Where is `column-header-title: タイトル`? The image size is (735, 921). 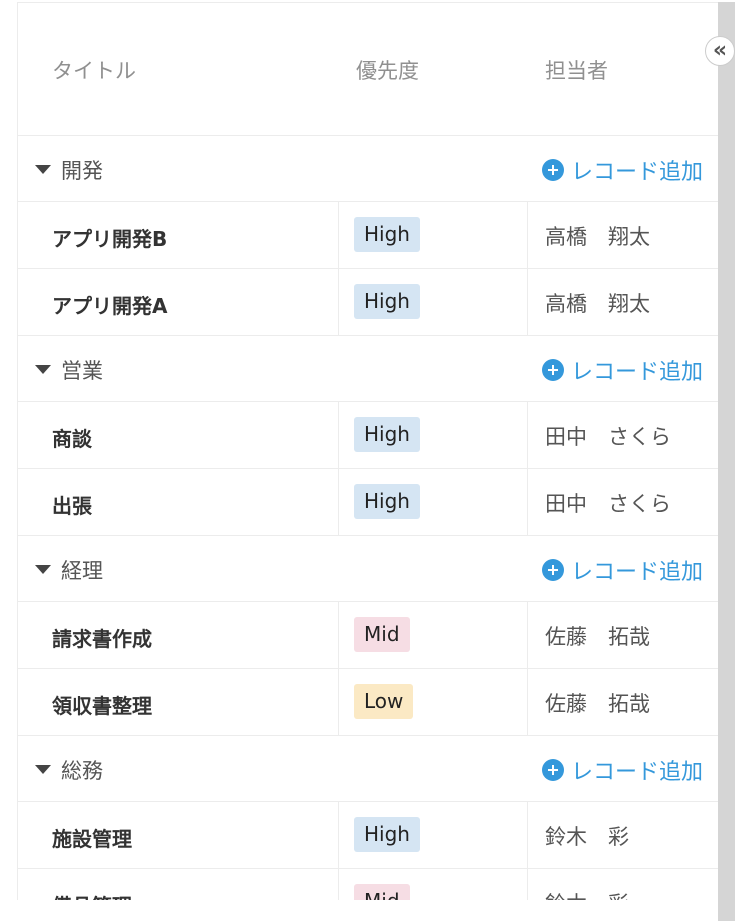
column-header-title: タイトル is located at coordinates (94, 70).